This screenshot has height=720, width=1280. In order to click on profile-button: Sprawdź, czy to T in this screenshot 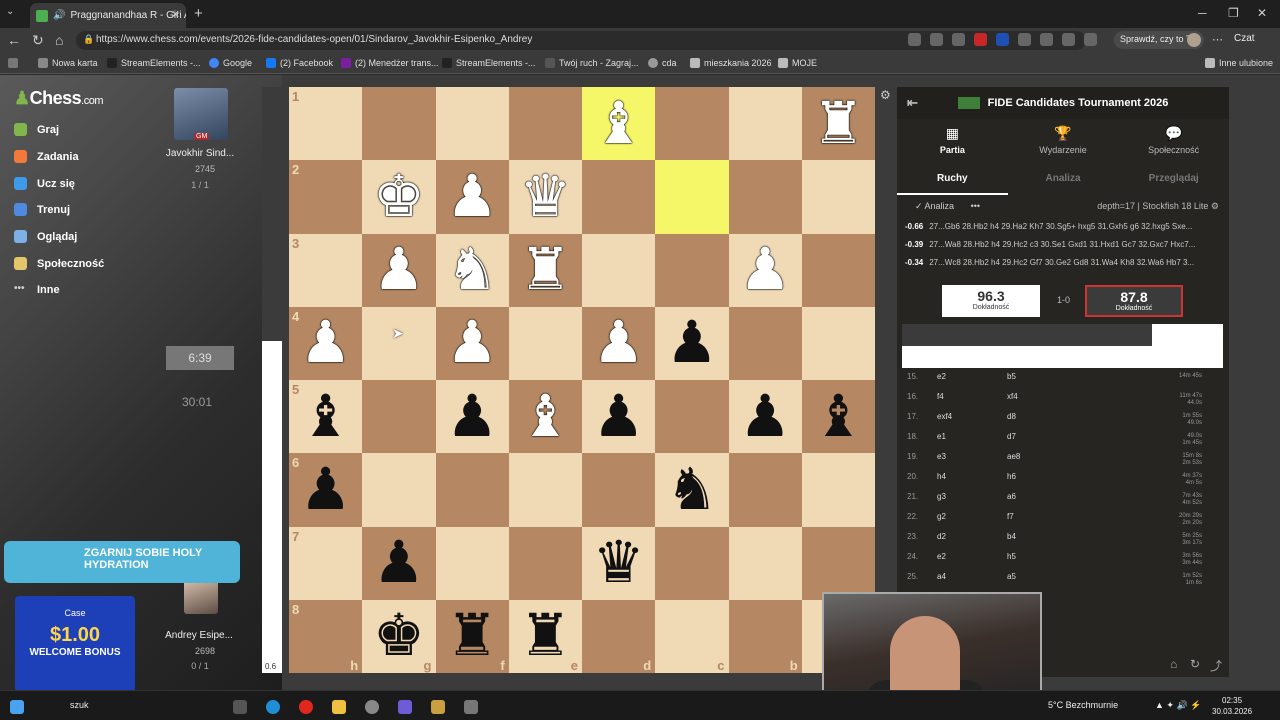, I will do `click(1159, 40)`.